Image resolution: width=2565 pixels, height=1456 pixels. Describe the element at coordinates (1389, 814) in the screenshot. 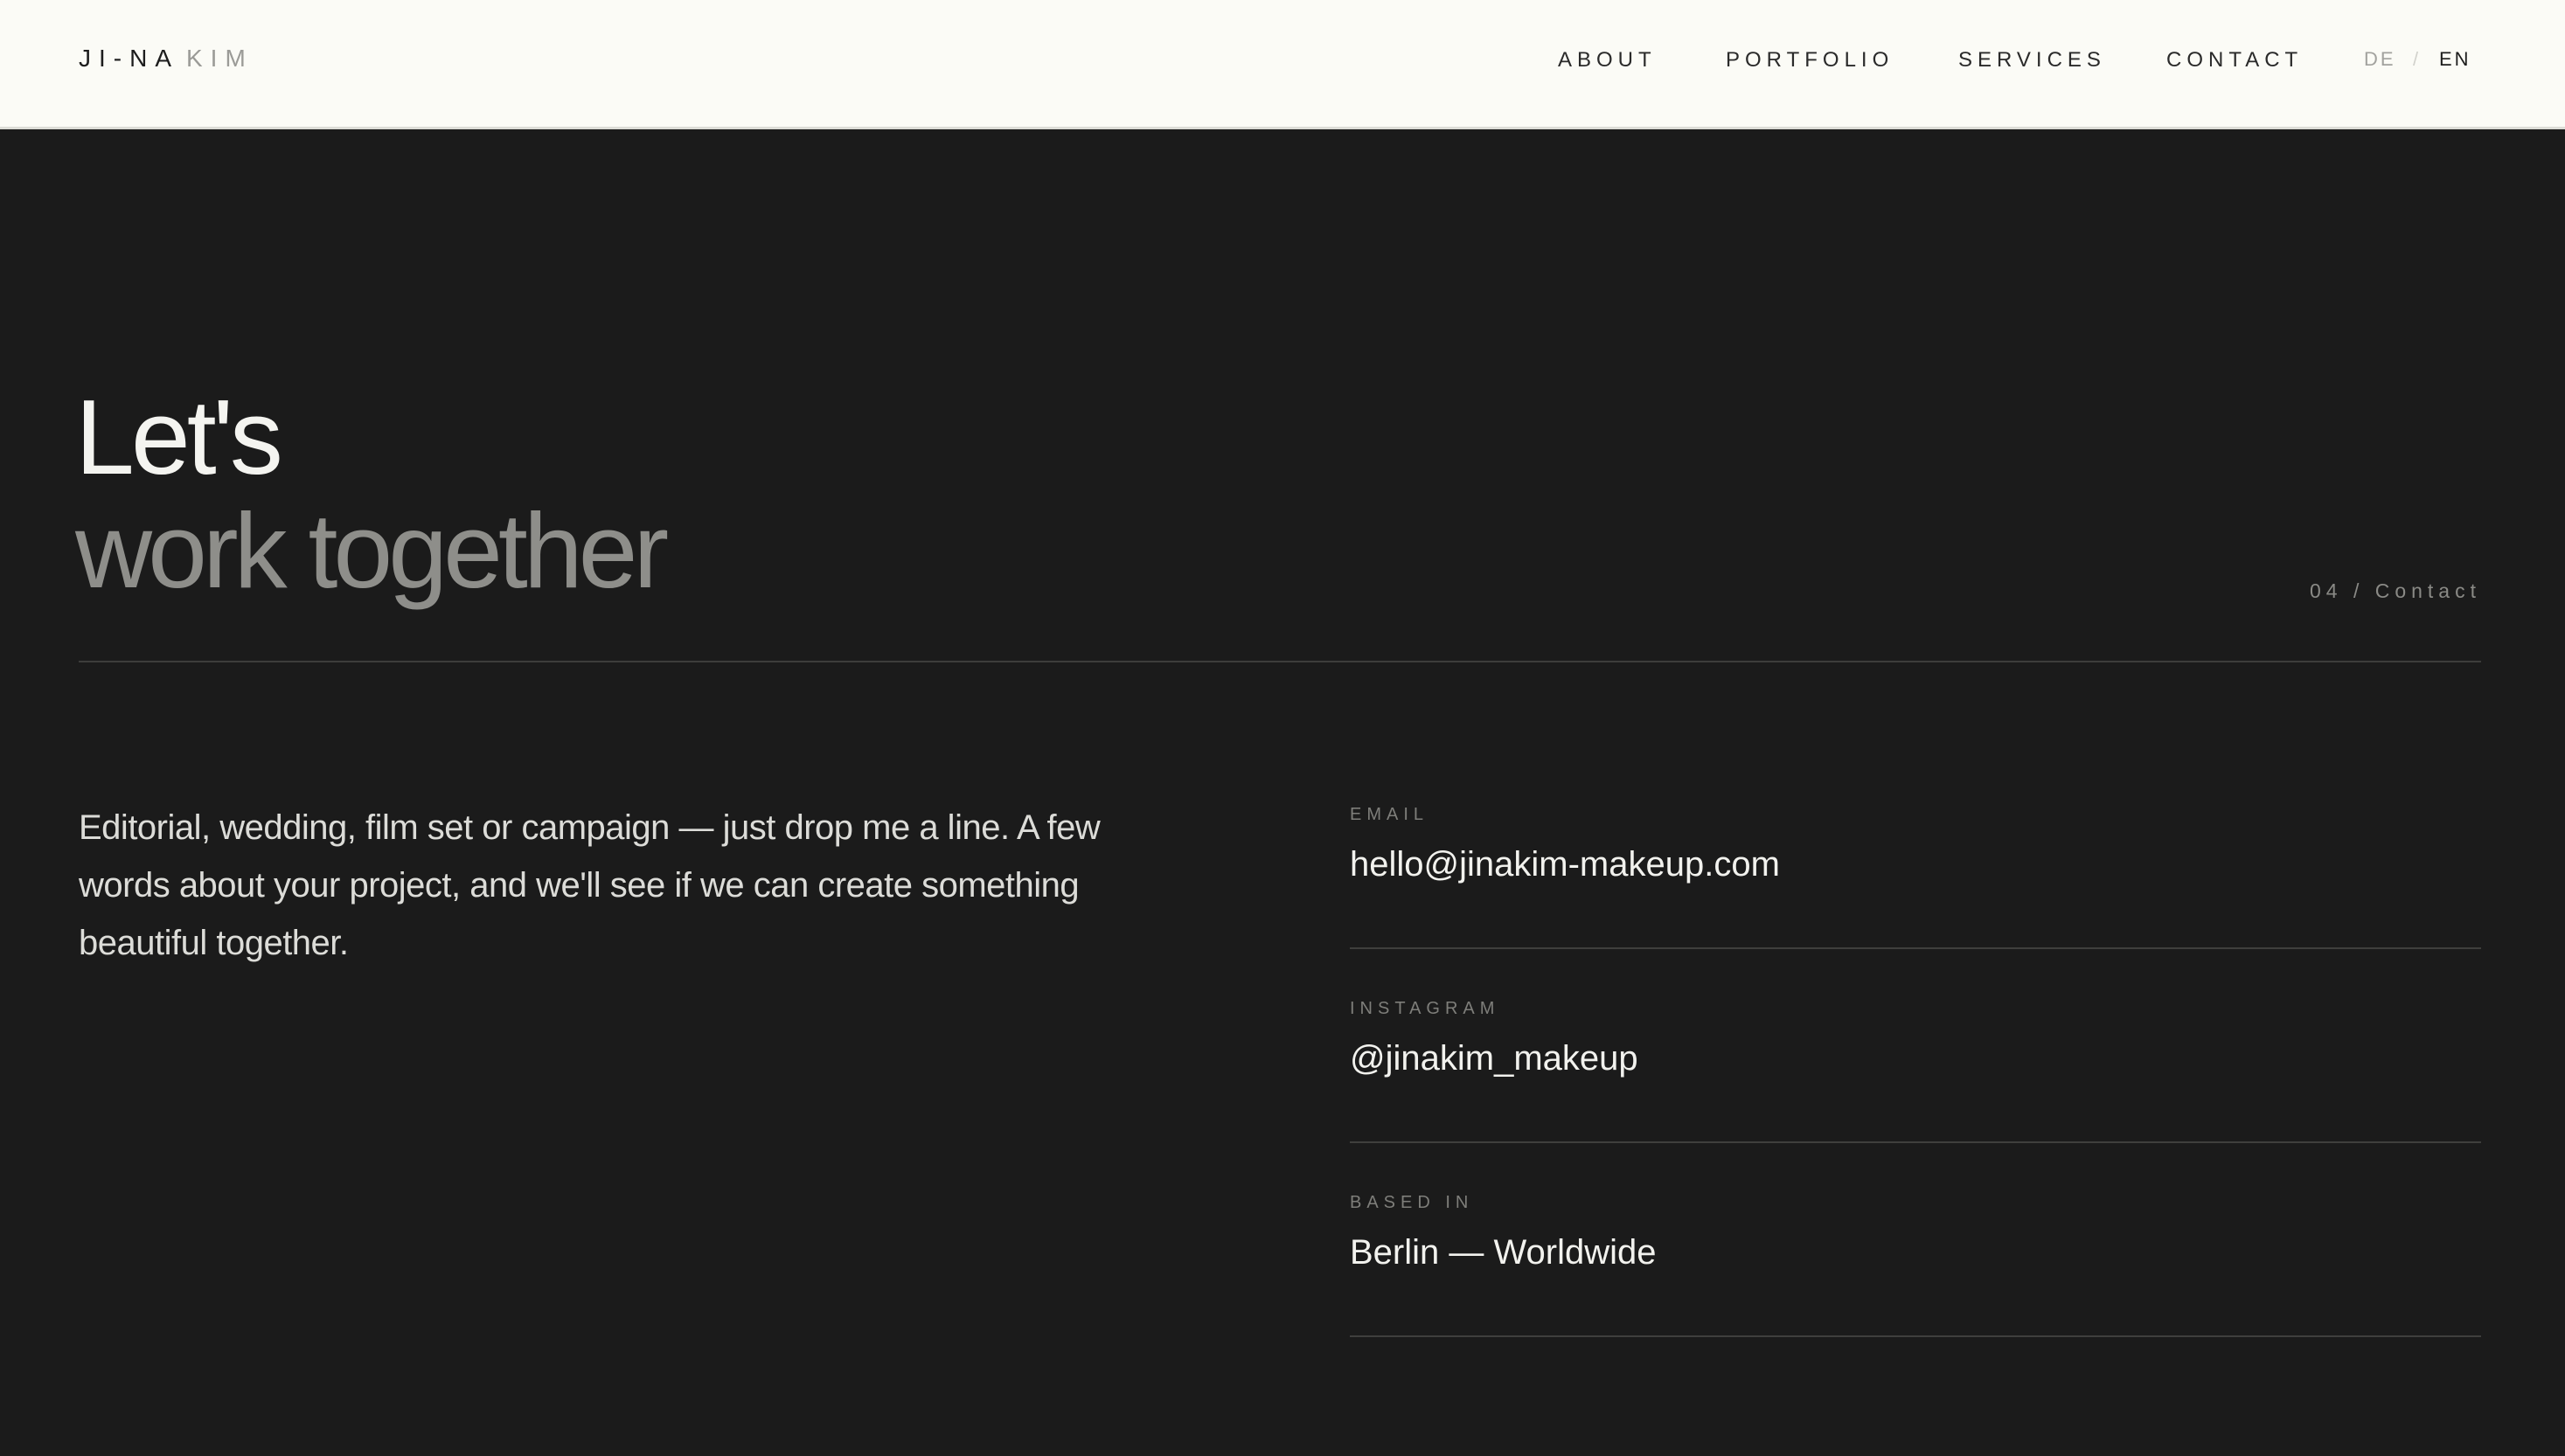

I see `email-label: EMAIL` at that location.